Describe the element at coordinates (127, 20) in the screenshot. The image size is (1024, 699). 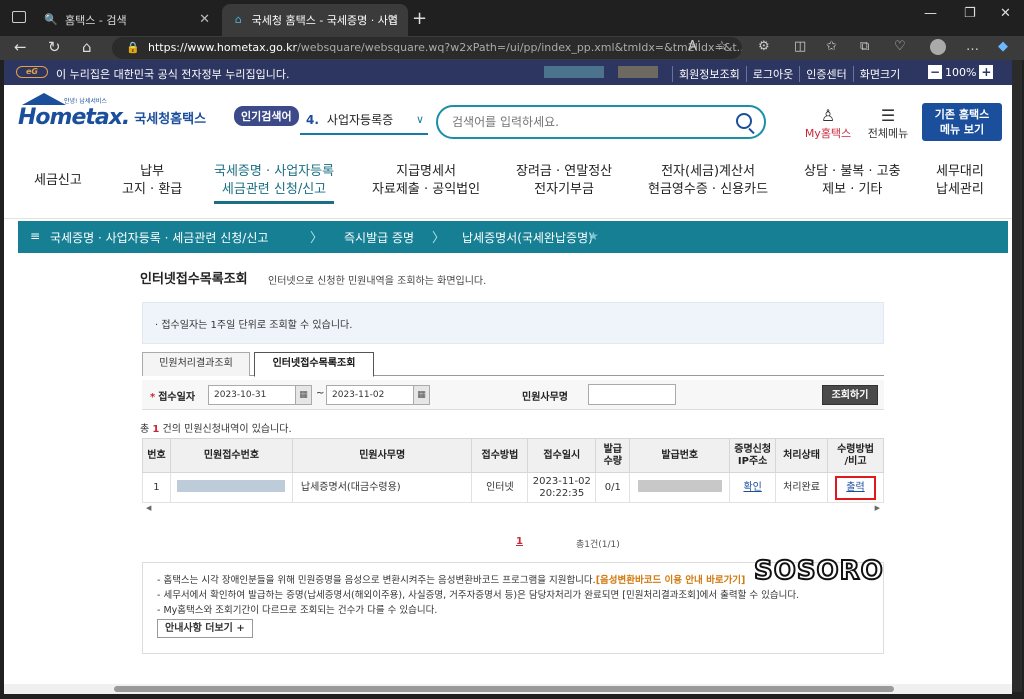
I see `browser-tab-search: 🔍 홈택스 - 검색 ✕` at that location.